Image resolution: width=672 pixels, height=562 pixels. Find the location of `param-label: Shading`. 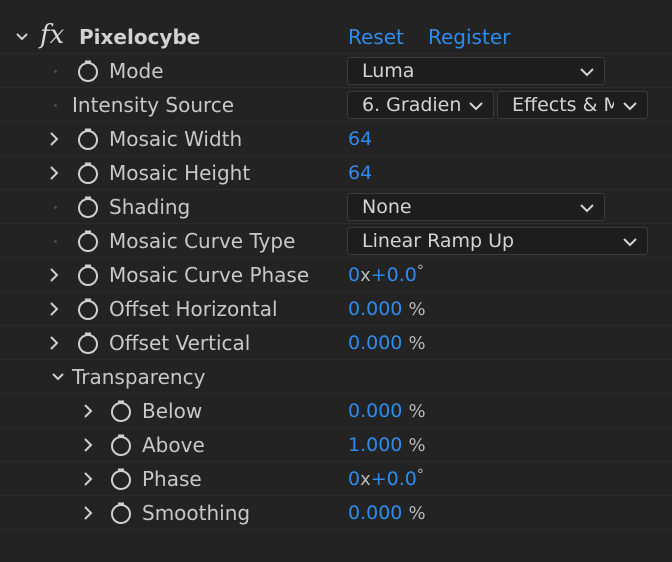

param-label: Shading is located at coordinates (150, 207).